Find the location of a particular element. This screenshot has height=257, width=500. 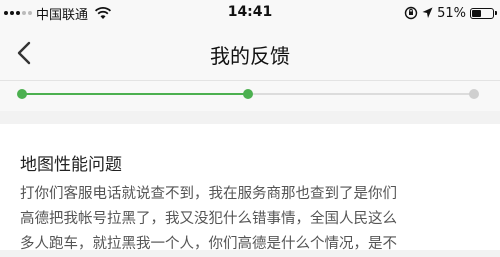

feedback-line: 打你们客服电话就说查不到，我在服务商那也查到了是你们 is located at coordinates (208, 194).